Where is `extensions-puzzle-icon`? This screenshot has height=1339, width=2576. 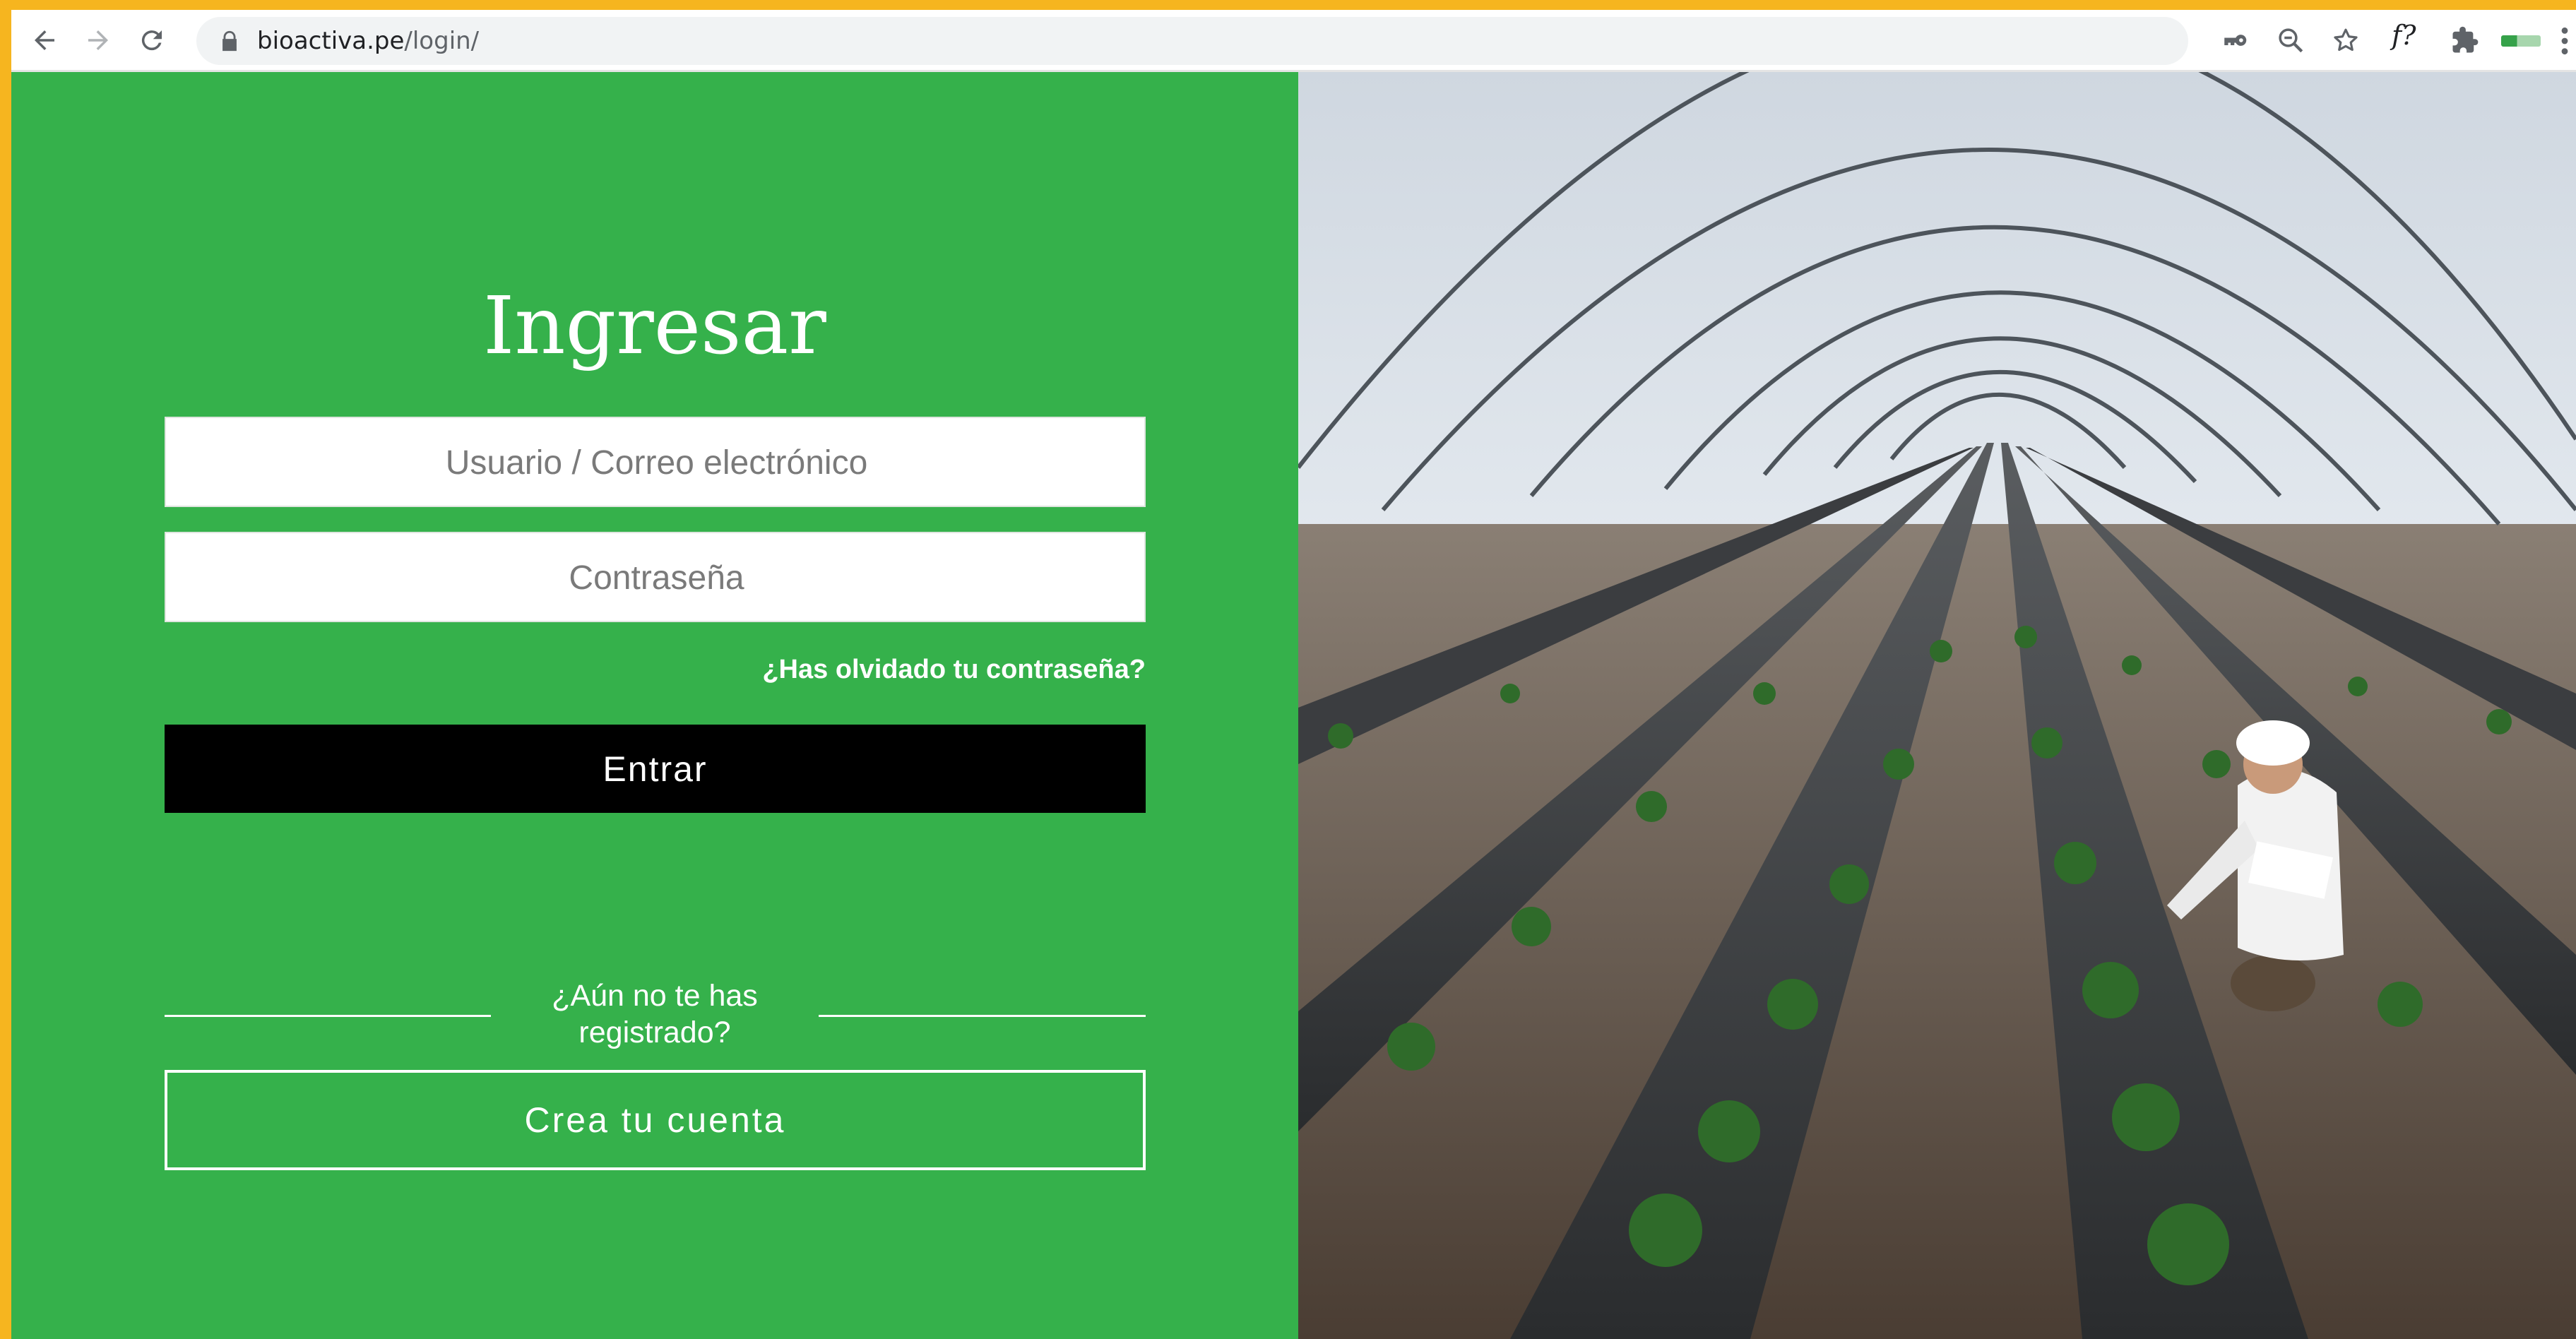 extensions-puzzle-icon is located at coordinates (2465, 40).